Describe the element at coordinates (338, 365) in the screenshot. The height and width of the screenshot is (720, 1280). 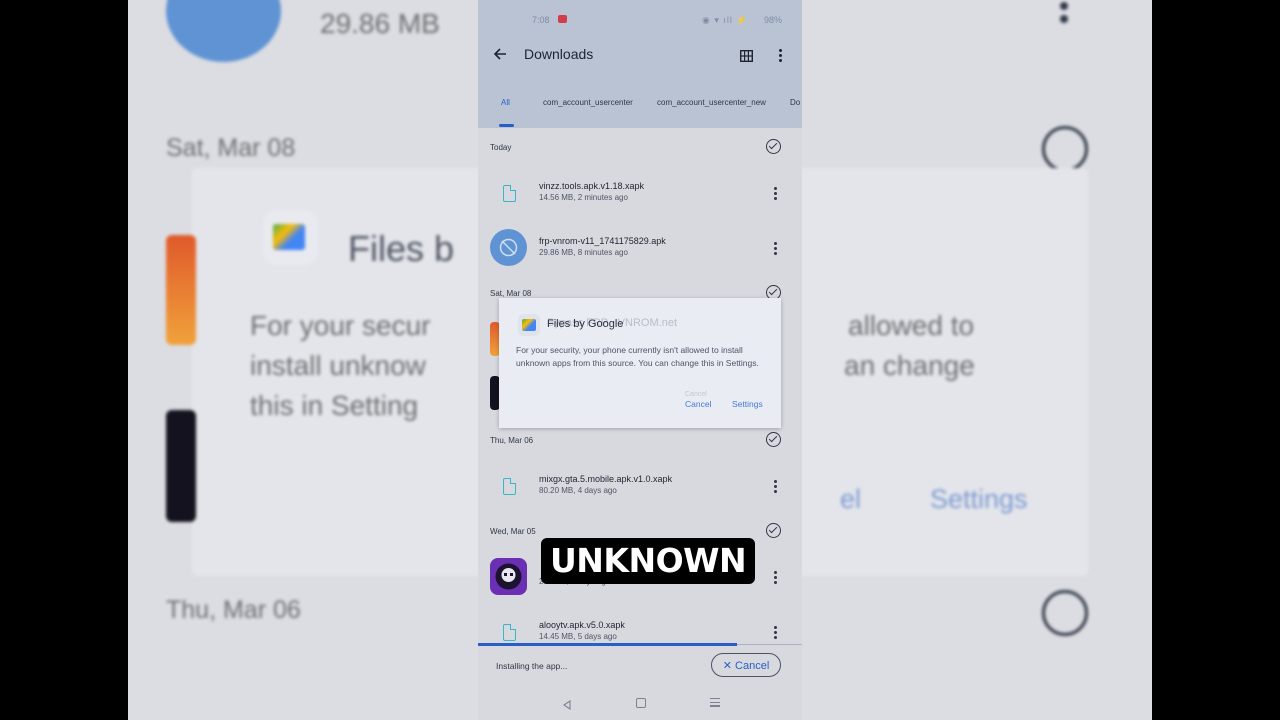
I see `bg-body-line-2: install unknow` at that location.